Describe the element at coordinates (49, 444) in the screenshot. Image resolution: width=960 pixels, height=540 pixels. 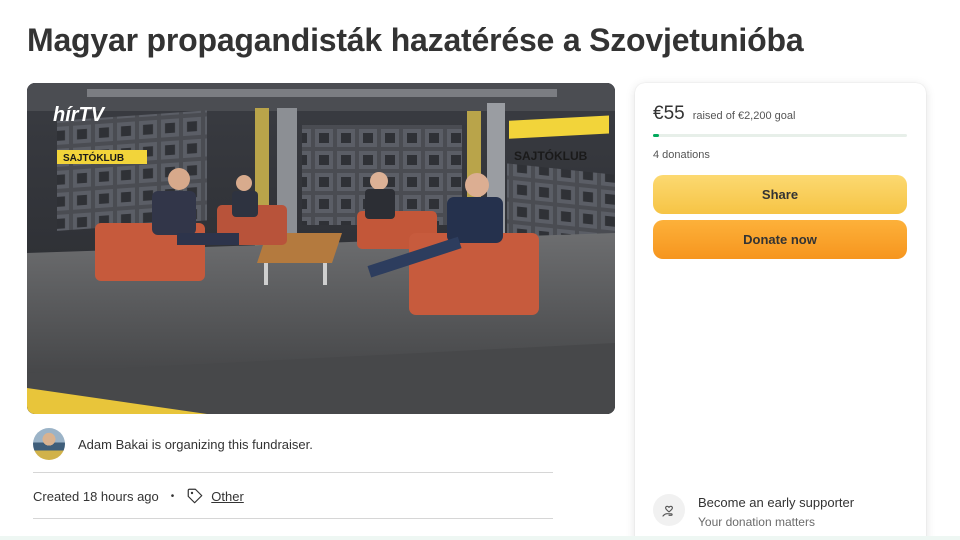
I see `organizer-avatar` at that location.